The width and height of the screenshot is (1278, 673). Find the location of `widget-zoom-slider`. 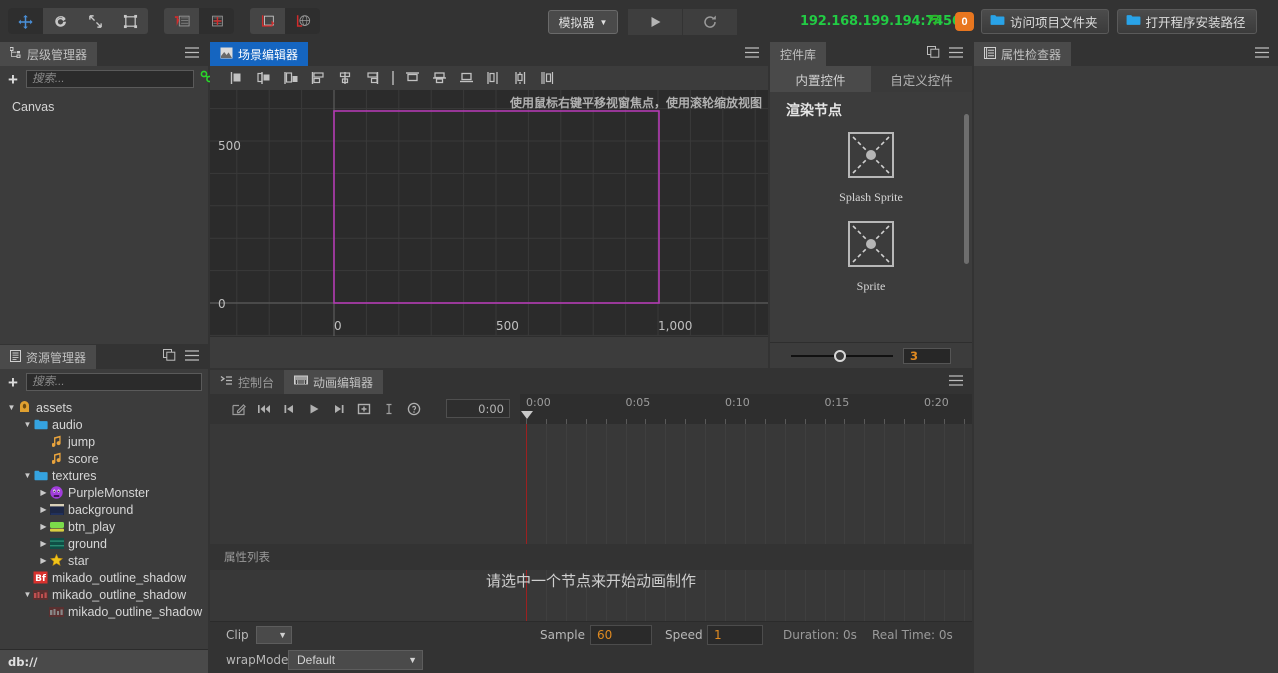

widget-zoom-slider is located at coordinates (842, 355).